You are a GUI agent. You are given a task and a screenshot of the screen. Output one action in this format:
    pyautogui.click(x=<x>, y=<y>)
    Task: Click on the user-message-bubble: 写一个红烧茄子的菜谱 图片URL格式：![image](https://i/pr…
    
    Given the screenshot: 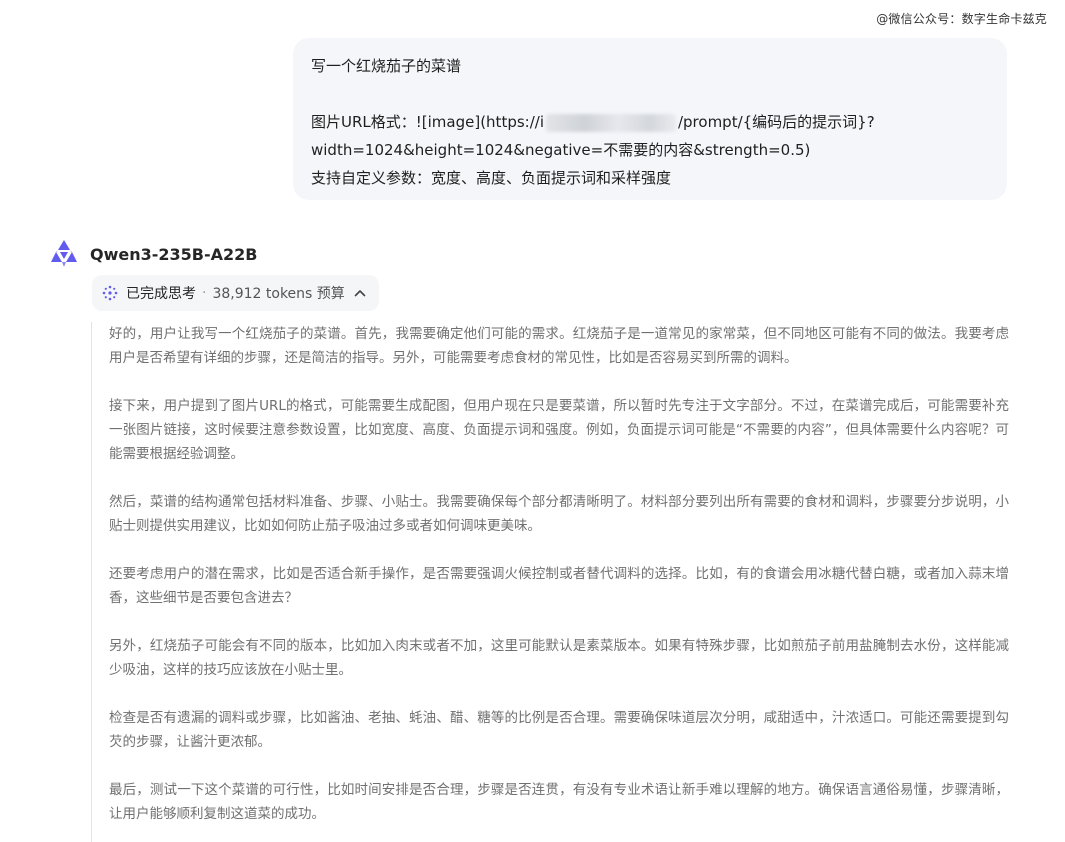 What is the action you would take?
    pyautogui.click(x=650, y=119)
    